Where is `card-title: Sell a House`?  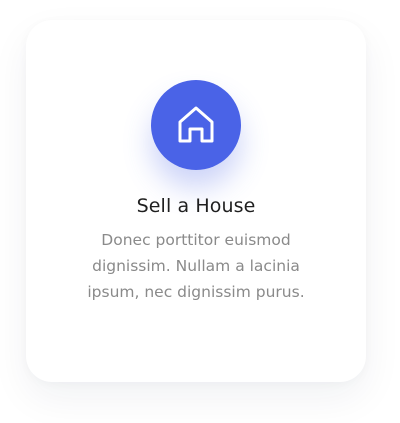 card-title: Sell a House is located at coordinates (196, 206).